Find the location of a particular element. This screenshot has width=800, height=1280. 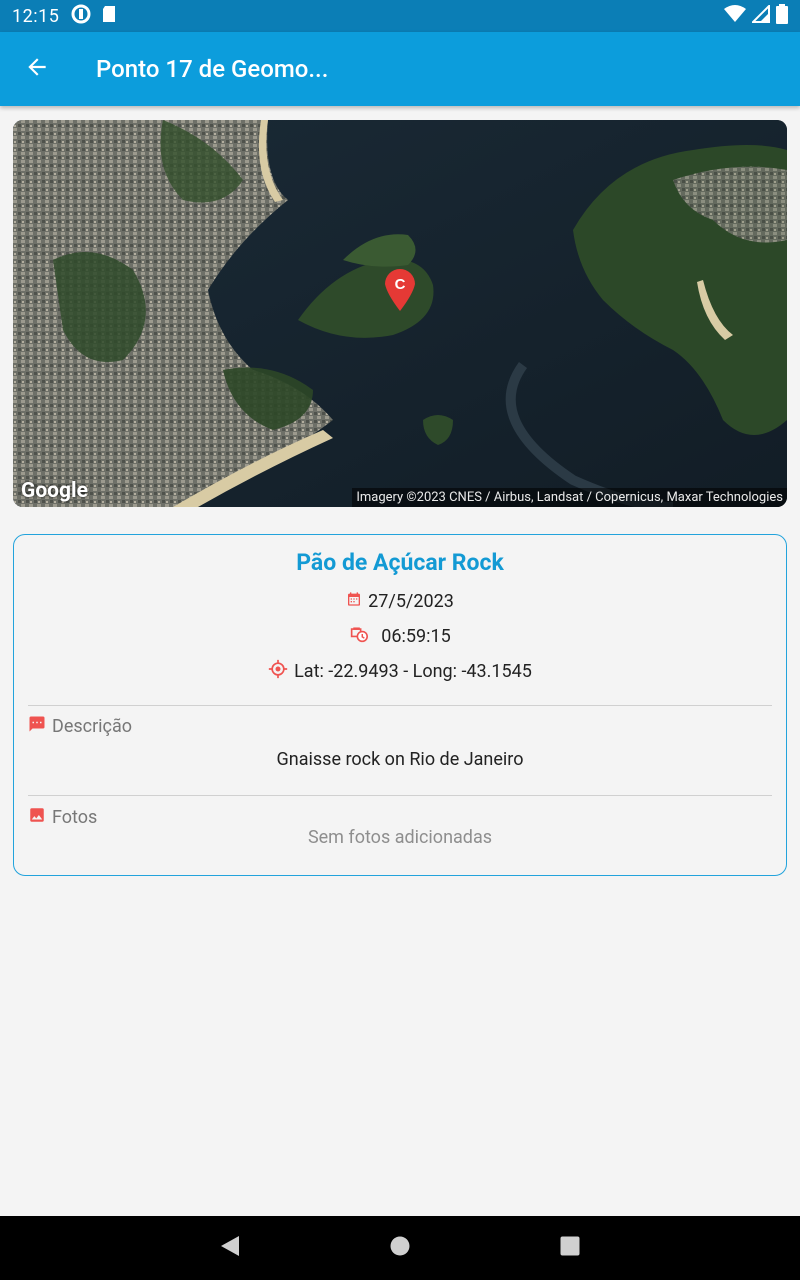

description-text: Gnaisse rock on Rio de Janeiro is located at coordinates (400, 759).